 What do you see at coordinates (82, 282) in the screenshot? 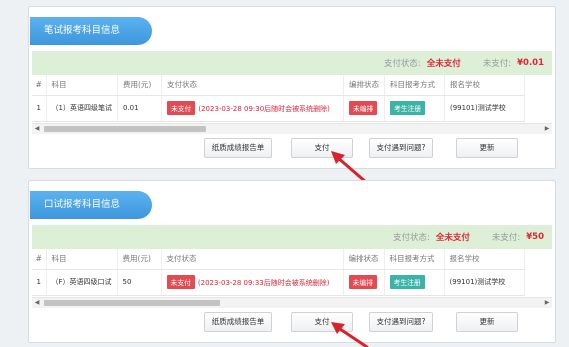
I see `subject-name: （F）英语四级口试` at bounding box center [82, 282].